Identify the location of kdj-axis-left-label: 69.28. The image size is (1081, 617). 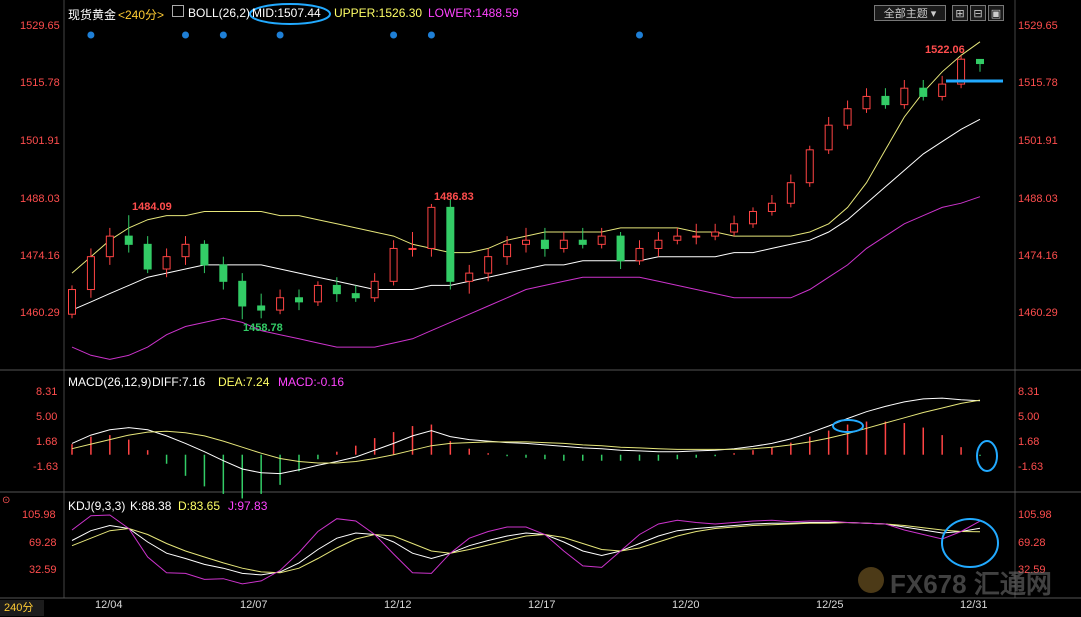
(43, 543).